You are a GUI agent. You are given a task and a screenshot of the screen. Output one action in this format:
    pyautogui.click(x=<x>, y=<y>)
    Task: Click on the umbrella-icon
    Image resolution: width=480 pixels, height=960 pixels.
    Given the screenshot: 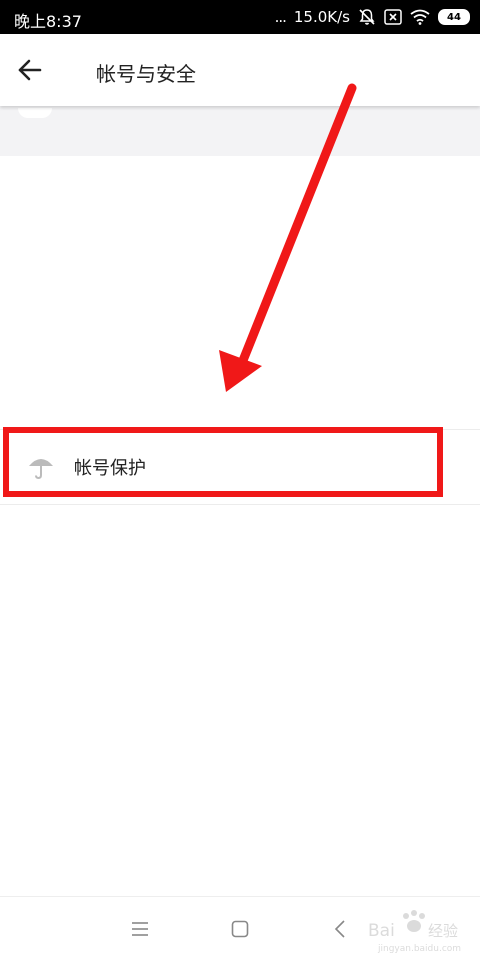 What is the action you would take?
    pyautogui.click(x=41, y=469)
    